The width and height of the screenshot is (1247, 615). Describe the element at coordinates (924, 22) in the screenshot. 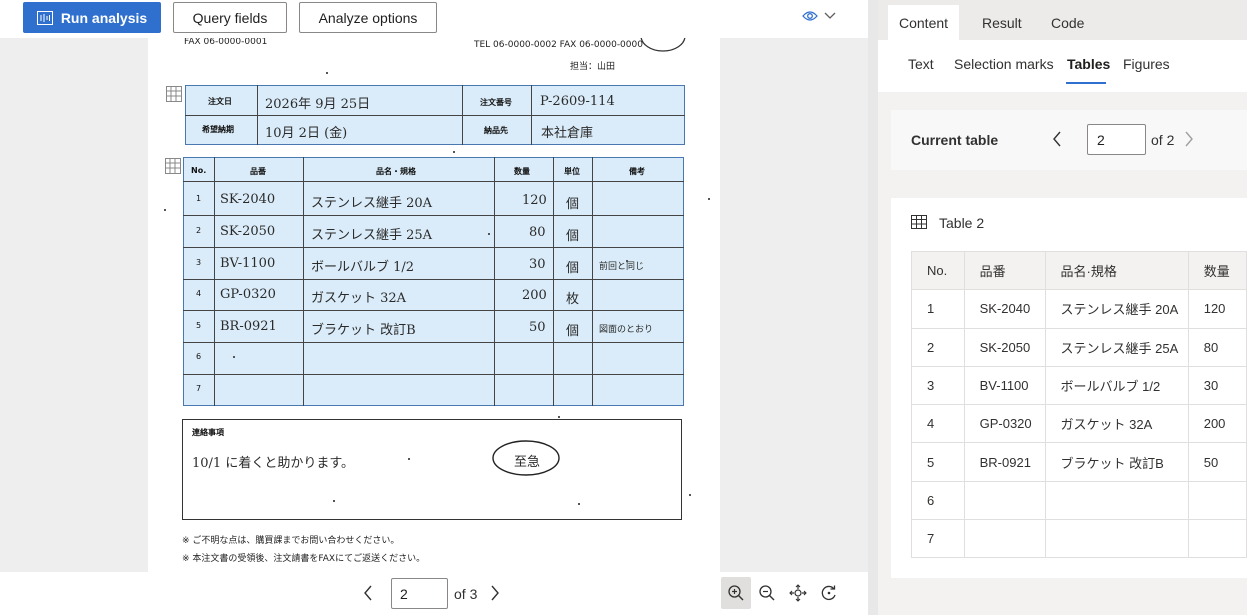

I see `tab-content: Content` at that location.